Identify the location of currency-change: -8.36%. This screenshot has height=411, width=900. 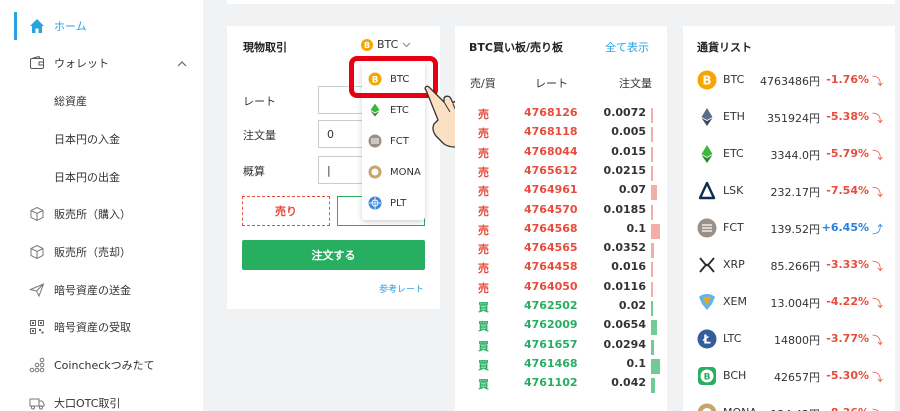
(847, 408).